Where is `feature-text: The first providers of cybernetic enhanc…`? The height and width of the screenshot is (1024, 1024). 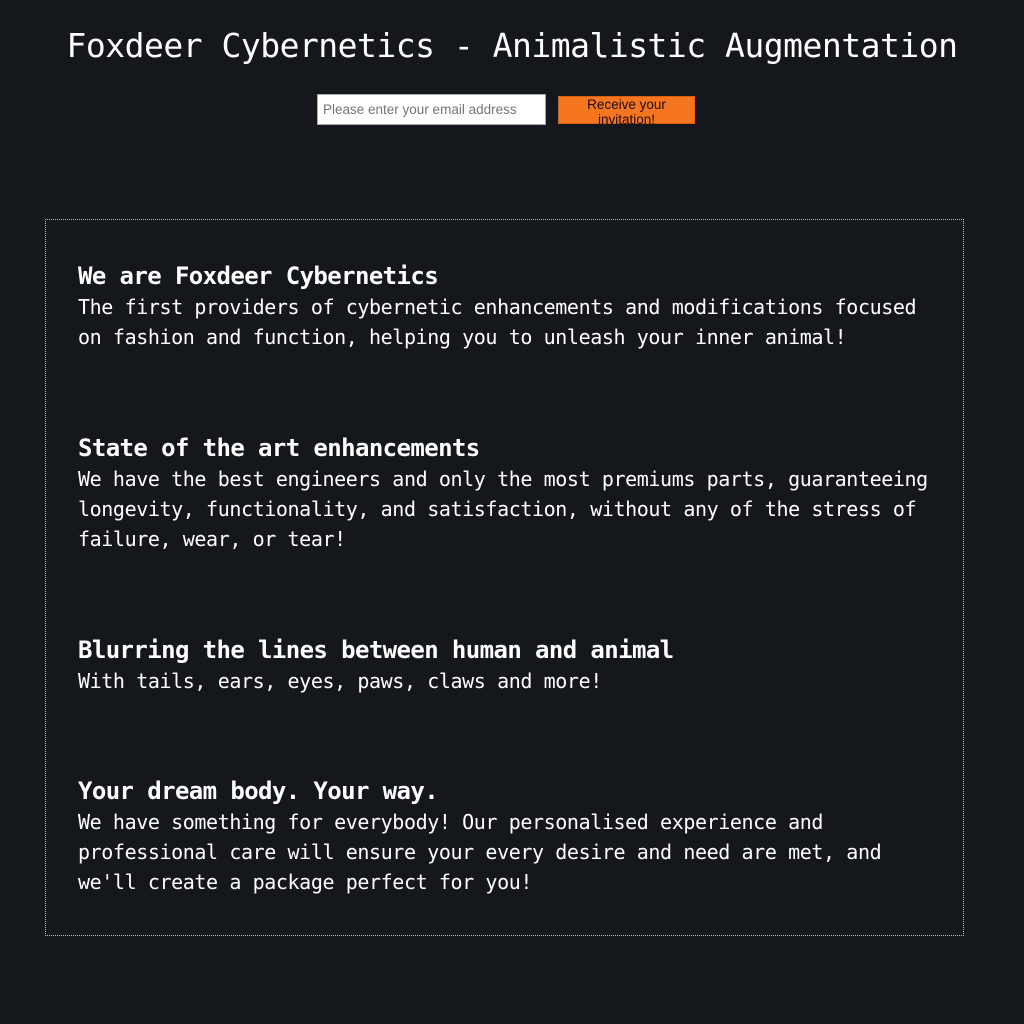
feature-text: The first providers of cybernetic enhanc… is located at coordinates (497, 322).